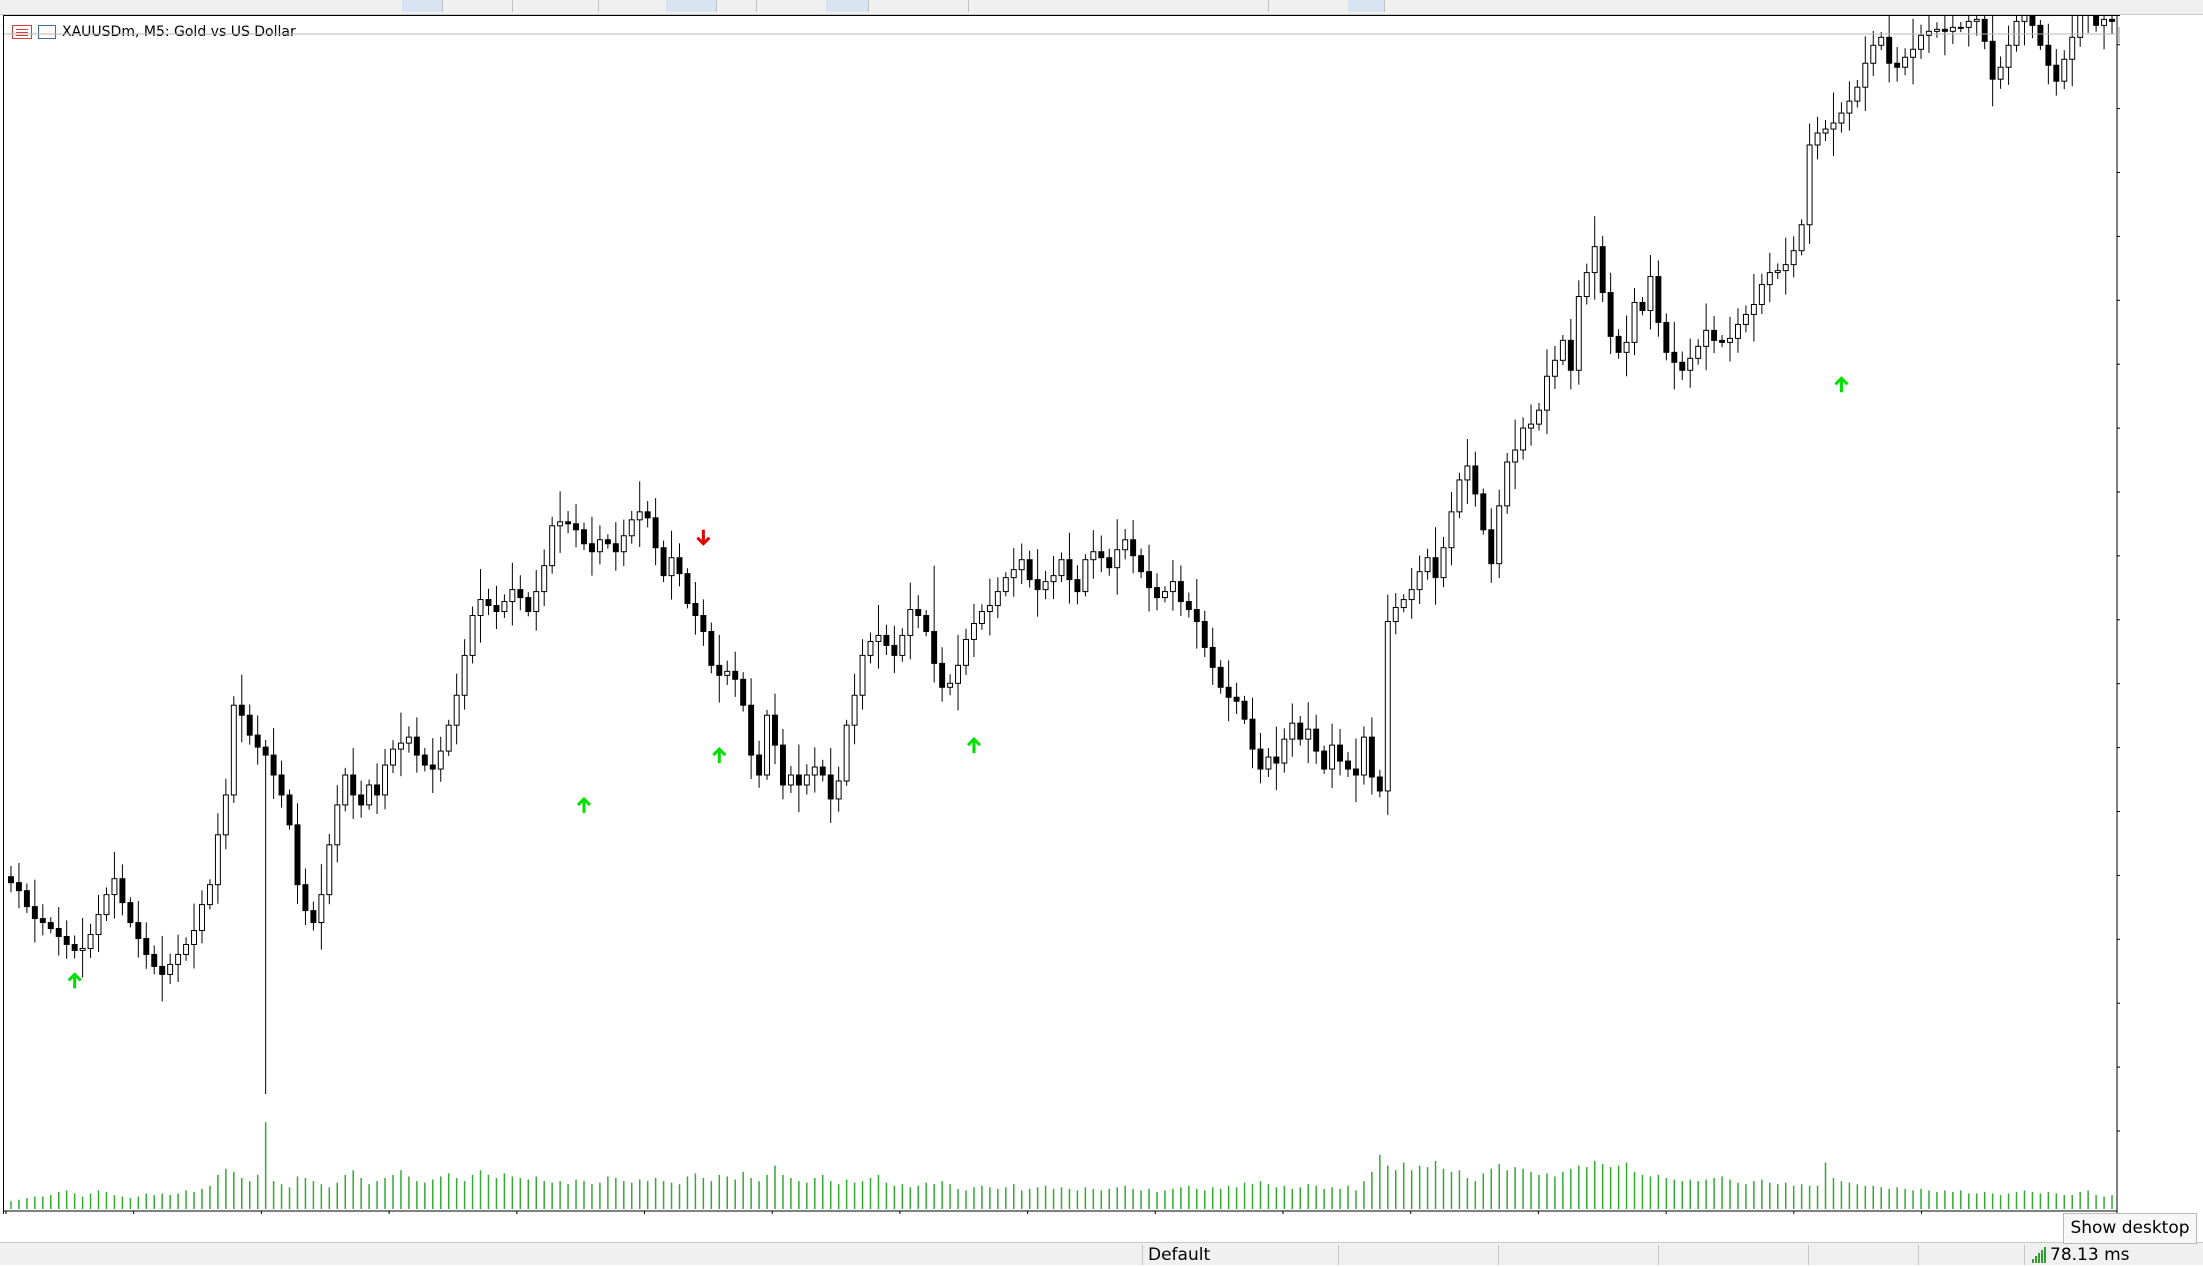  Describe the element at coordinates (2130, 1228) in the screenshot. I see `show-desktop-tooltip: Show desktop` at that location.